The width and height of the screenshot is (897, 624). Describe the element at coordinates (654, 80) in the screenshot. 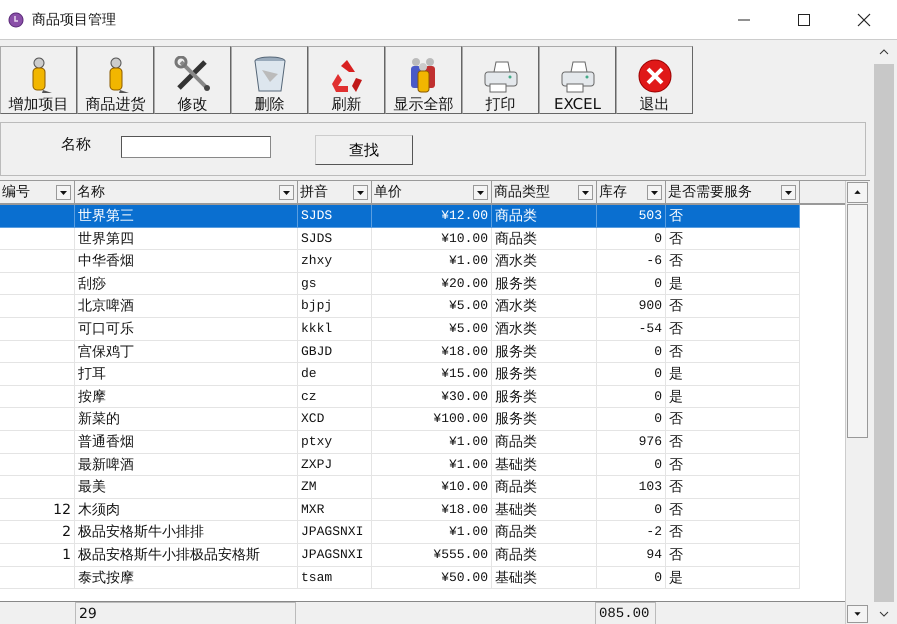

I see `toolbar-button: 退出` at that location.